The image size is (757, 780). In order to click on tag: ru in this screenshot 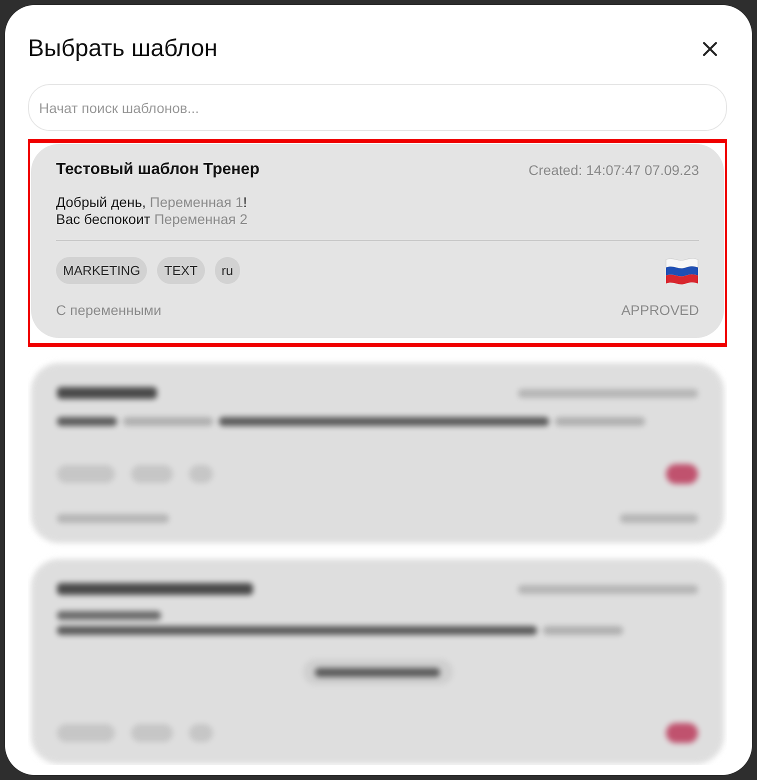, I will do `click(227, 270)`.